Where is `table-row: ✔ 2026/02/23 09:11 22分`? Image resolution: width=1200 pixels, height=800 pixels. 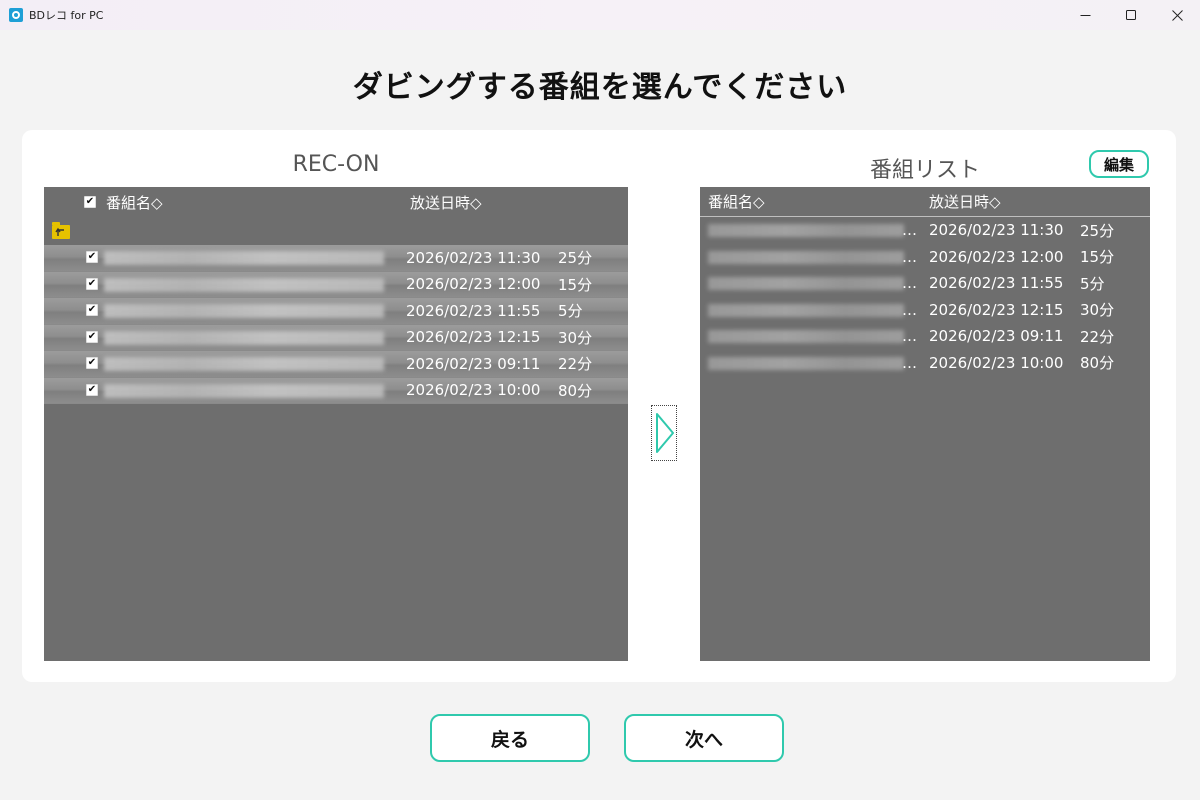 table-row: ✔ 2026/02/23 09:11 22分 is located at coordinates (336, 364).